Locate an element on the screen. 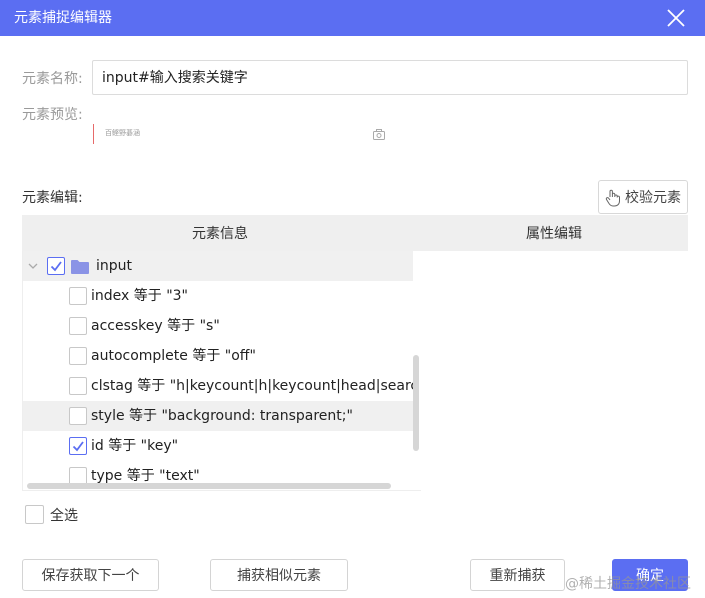  attribute-label: style 等于 "background: transparent;" is located at coordinates (222, 416).